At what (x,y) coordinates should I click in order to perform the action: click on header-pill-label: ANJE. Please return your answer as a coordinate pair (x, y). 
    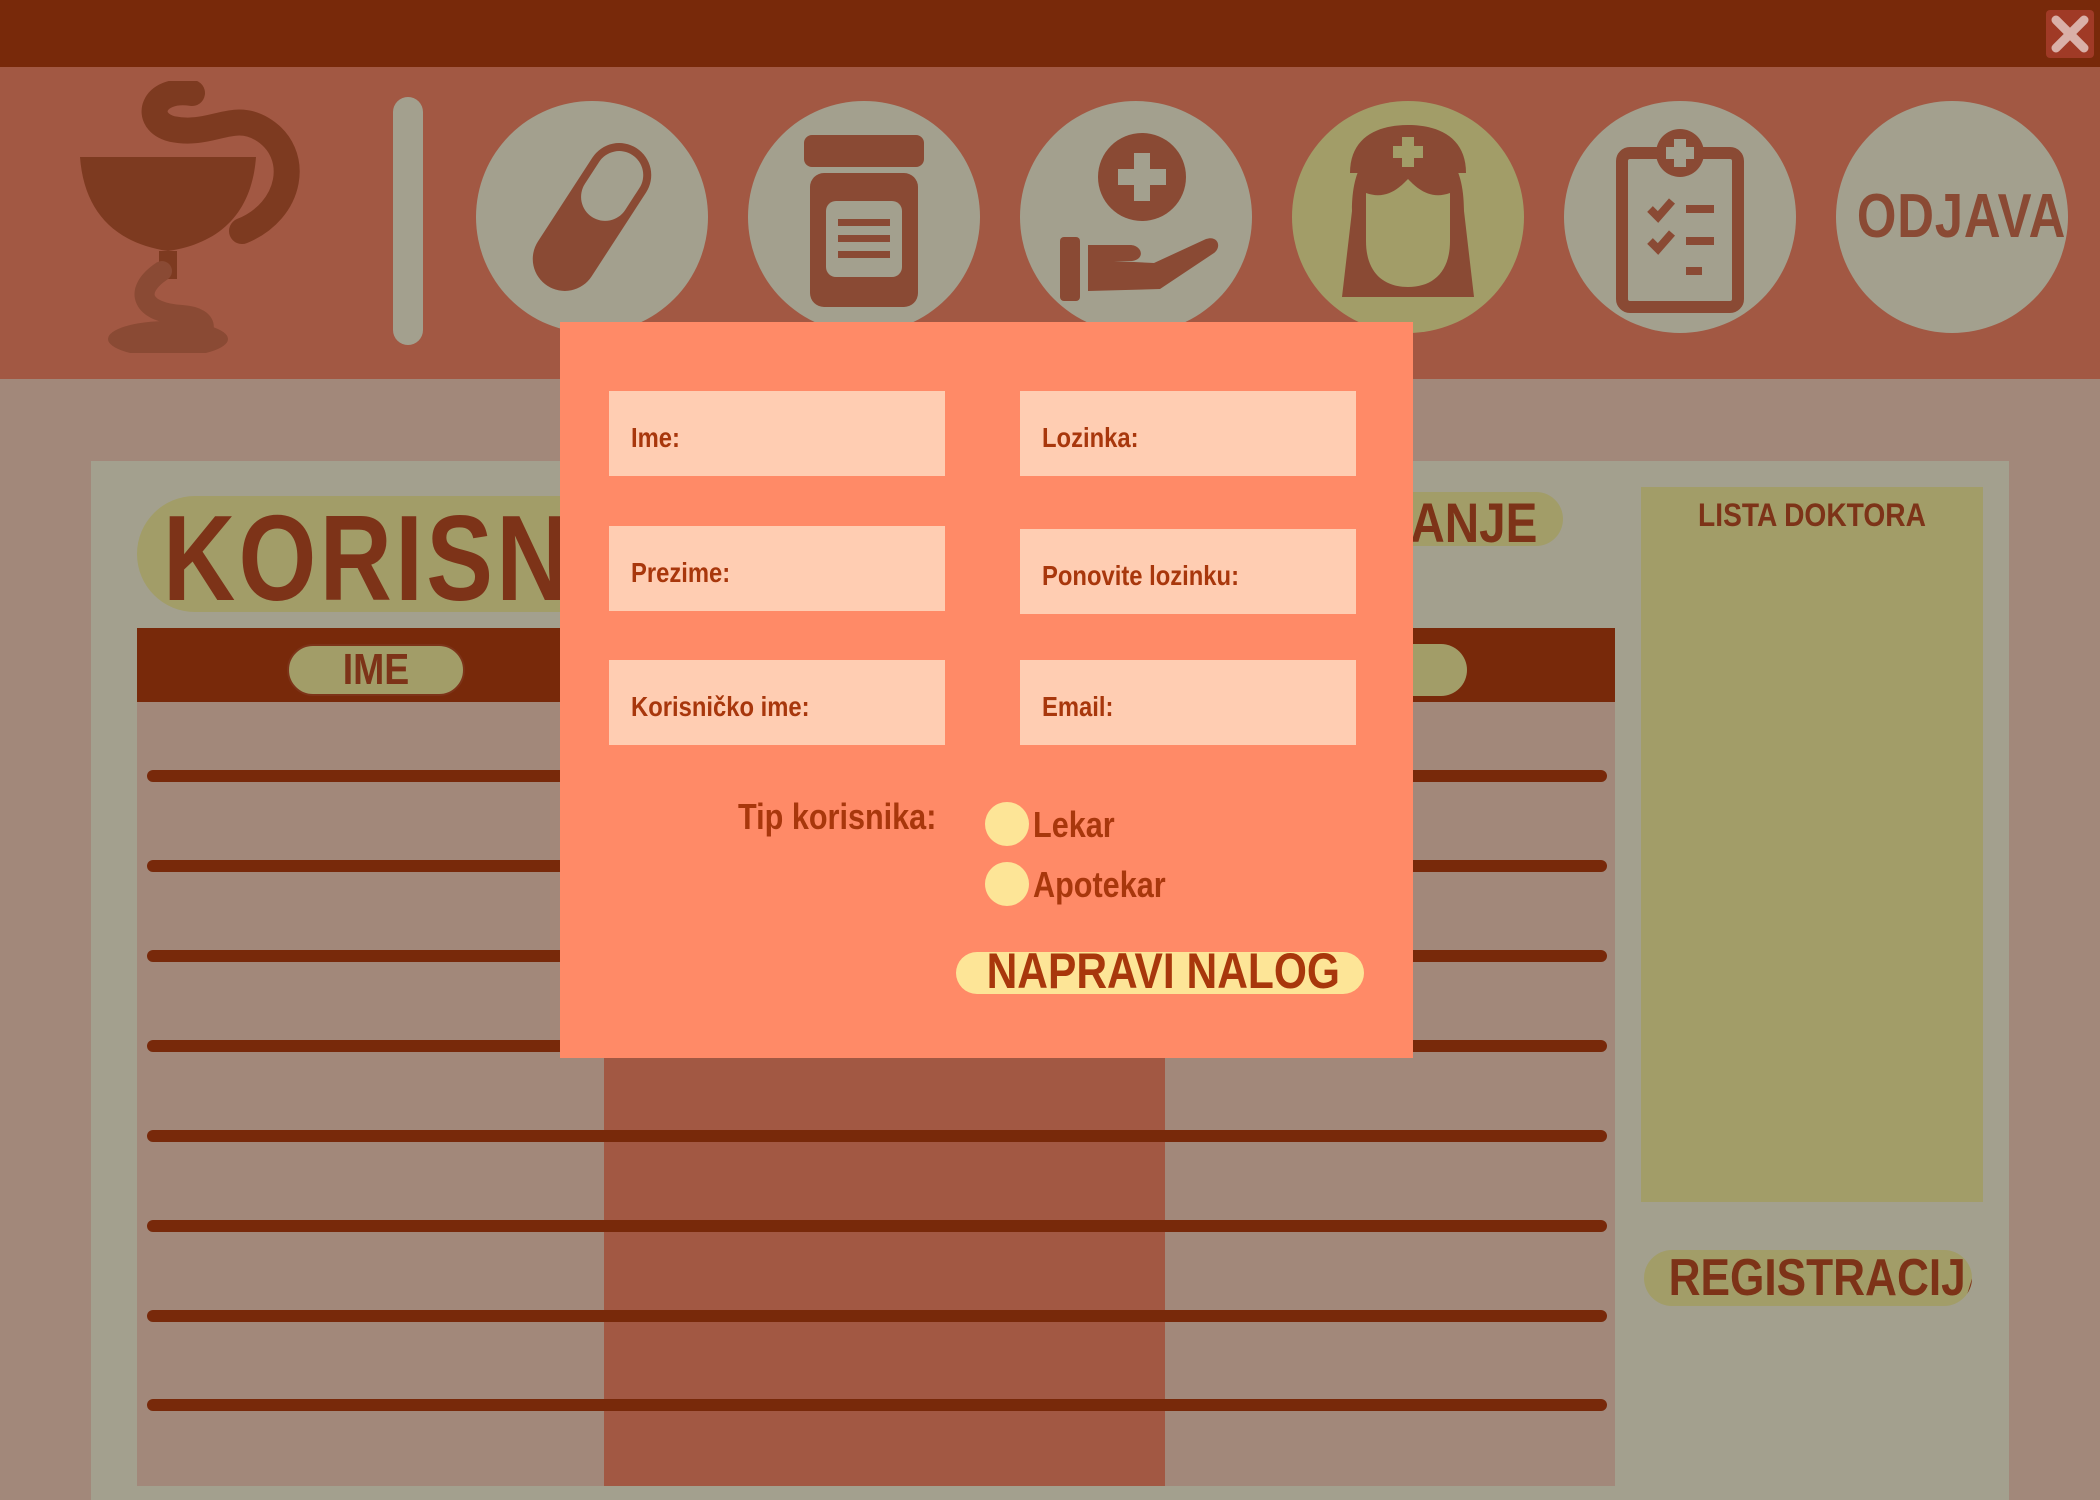
    Looking at the image, I should click on (1473, 519).